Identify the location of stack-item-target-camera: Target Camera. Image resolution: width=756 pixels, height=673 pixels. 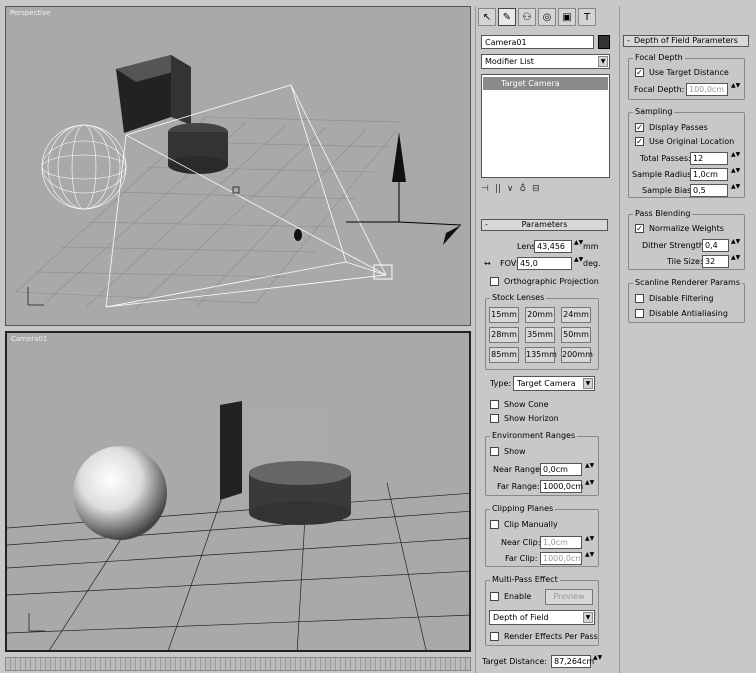
(545, 83).